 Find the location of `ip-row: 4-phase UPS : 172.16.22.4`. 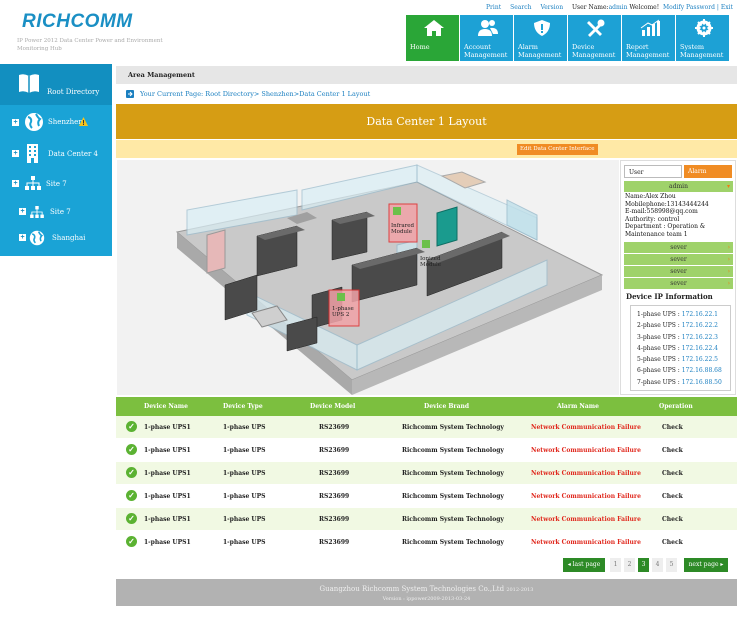

ip-row: 4-phase UPS : 172.16.22.4 is located at coordinates (680, 348).